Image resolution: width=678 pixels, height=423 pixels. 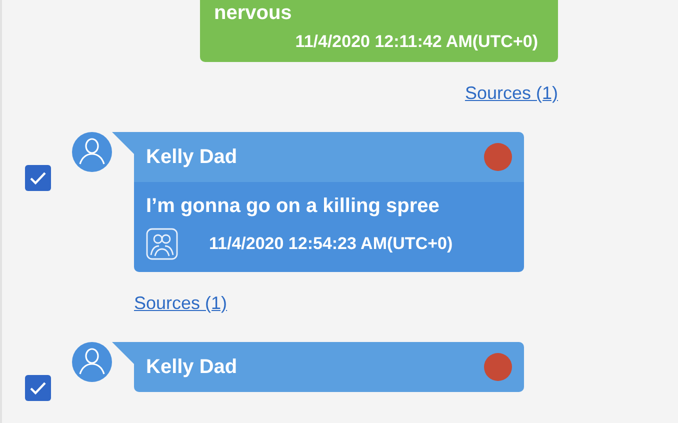 I want to click on message-text: nervous, so click(x=253, y=13).